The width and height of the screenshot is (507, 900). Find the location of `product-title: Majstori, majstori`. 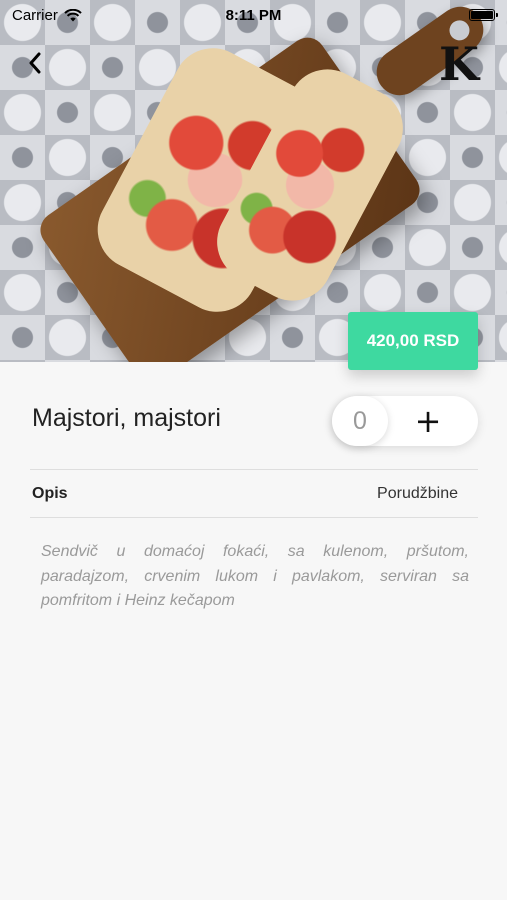

product-title: Majstori, majstori is located at coordinates (126, 418).